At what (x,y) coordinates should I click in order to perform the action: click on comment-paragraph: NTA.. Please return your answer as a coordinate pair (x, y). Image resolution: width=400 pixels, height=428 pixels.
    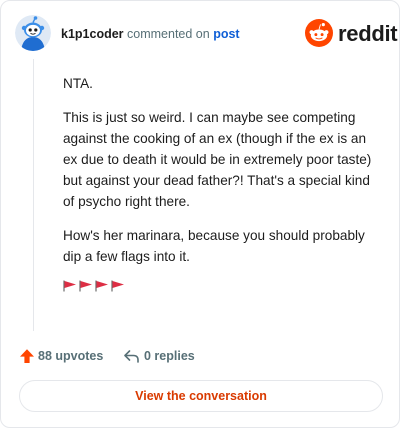
    Looking at the image, I should click on (78, 83).